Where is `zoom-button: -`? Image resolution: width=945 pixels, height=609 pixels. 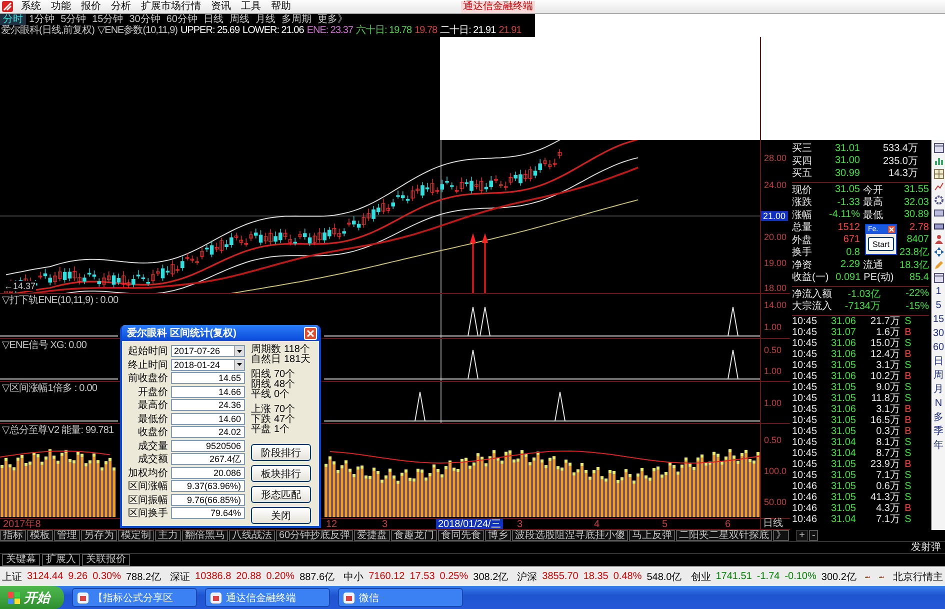
zoom-button: - is located at coordinates (813, 535).